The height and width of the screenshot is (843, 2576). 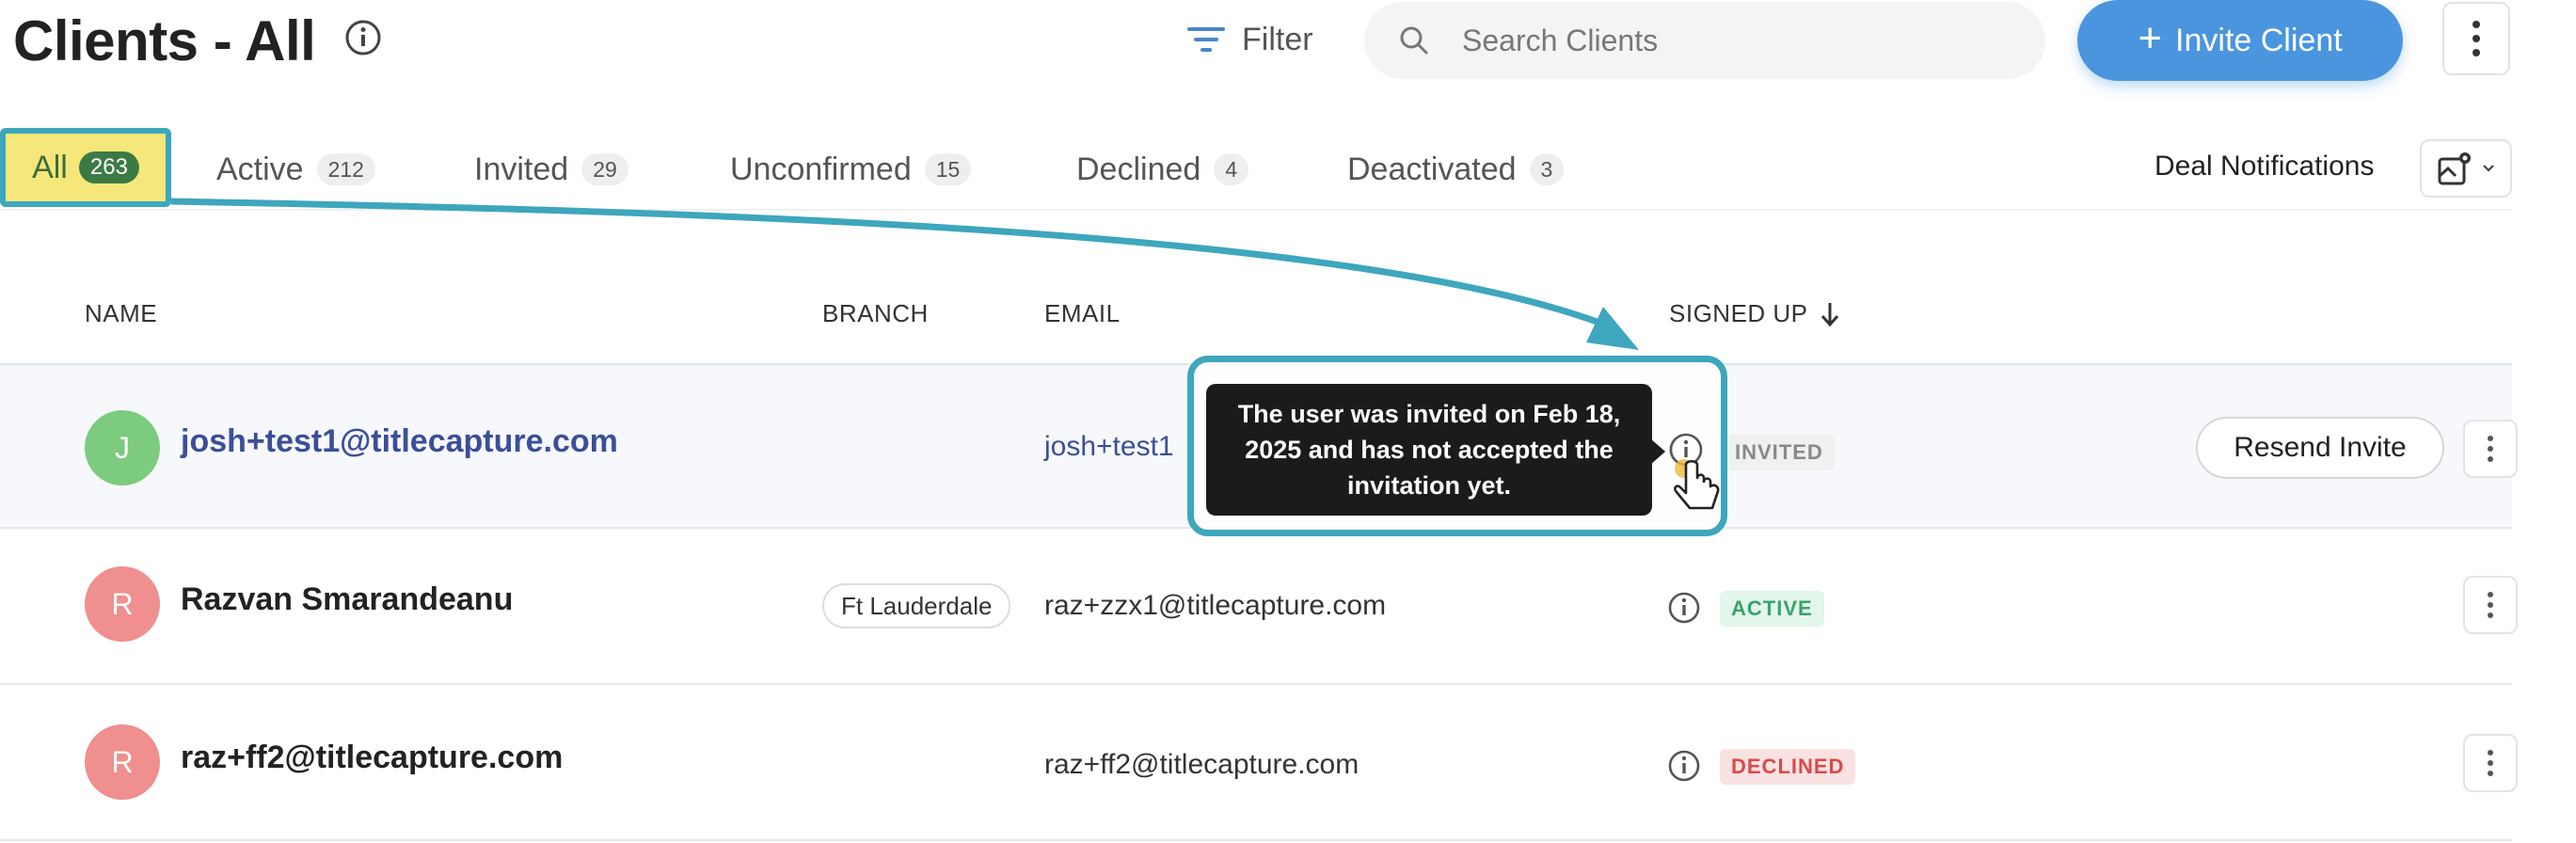 What do you see at coordinates (1215, 606) in the screenshot?
I see `client-email: raz+zzx1@titlecapture.com` at bounding box center [1215, 606].